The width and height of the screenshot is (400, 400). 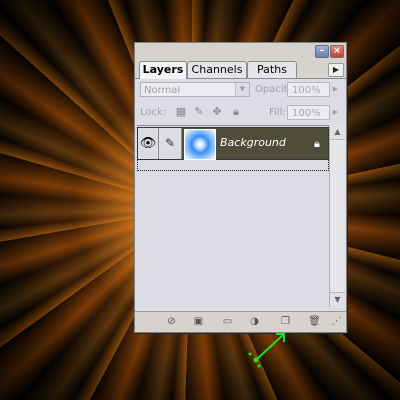 What do you see at coordinates (198, 322) in the screenshot?
I see `layer-style-icon: ▣` at bounding box center [198, 322].